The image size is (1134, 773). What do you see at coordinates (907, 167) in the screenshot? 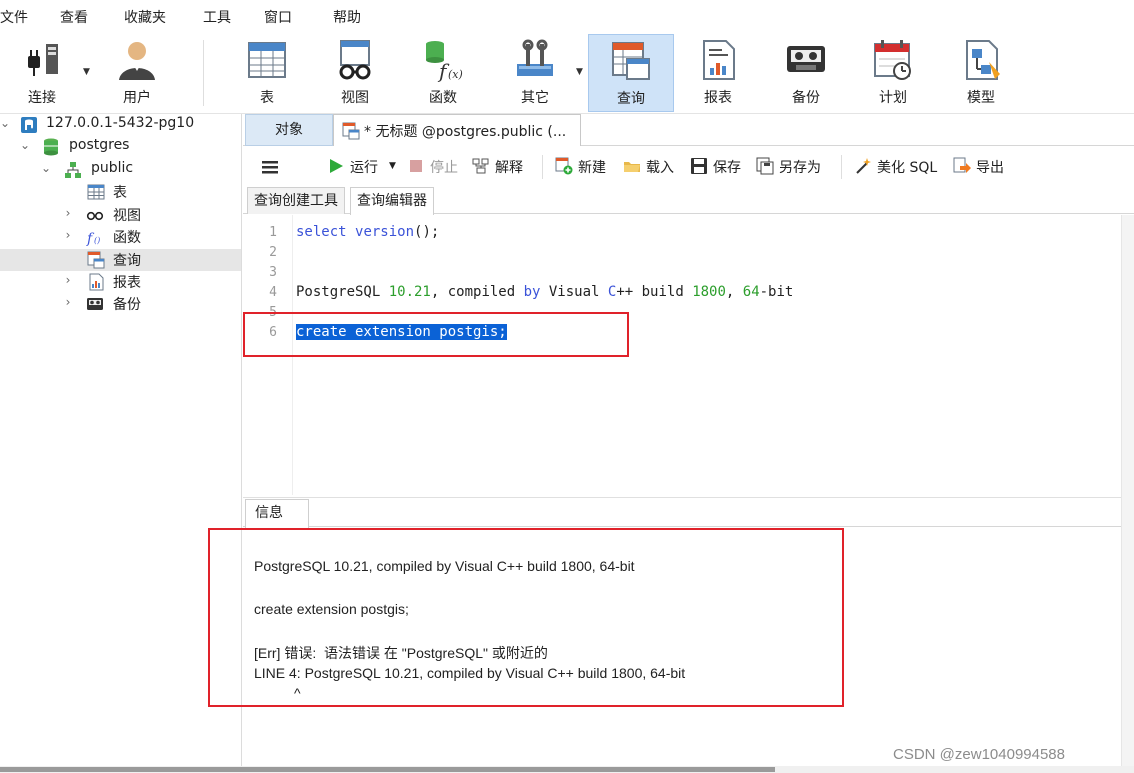
I see `beautify-sql-button: 美化 SQL` at bounding box center [907, 167].